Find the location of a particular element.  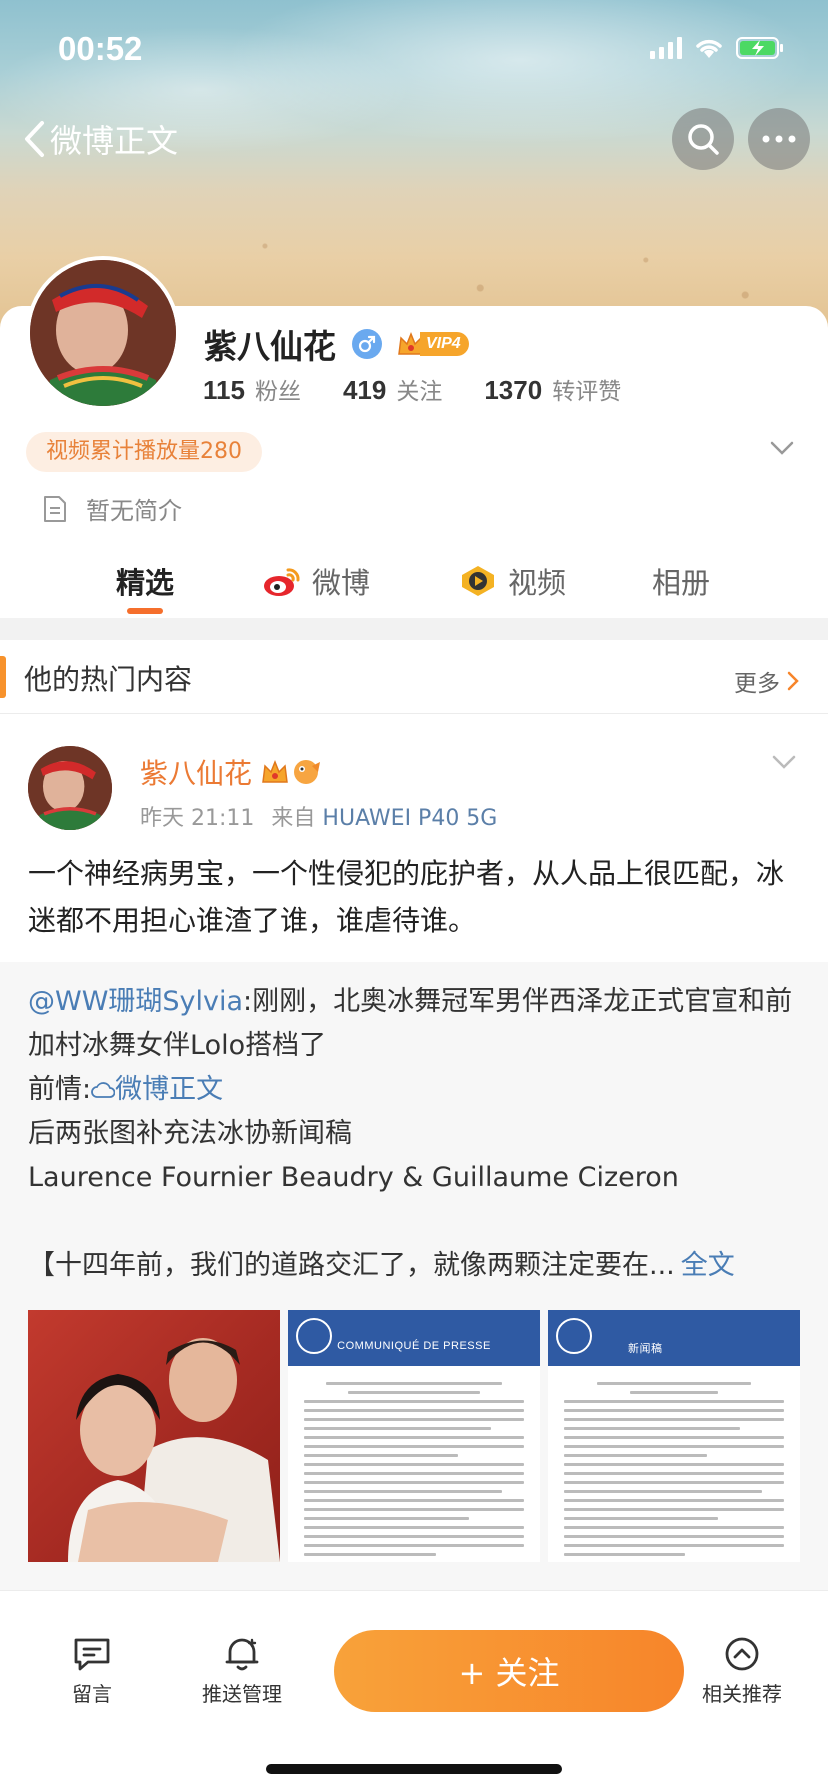

repost-weibo-link-label: 微博正文 is located at coordinates (169, 1089).